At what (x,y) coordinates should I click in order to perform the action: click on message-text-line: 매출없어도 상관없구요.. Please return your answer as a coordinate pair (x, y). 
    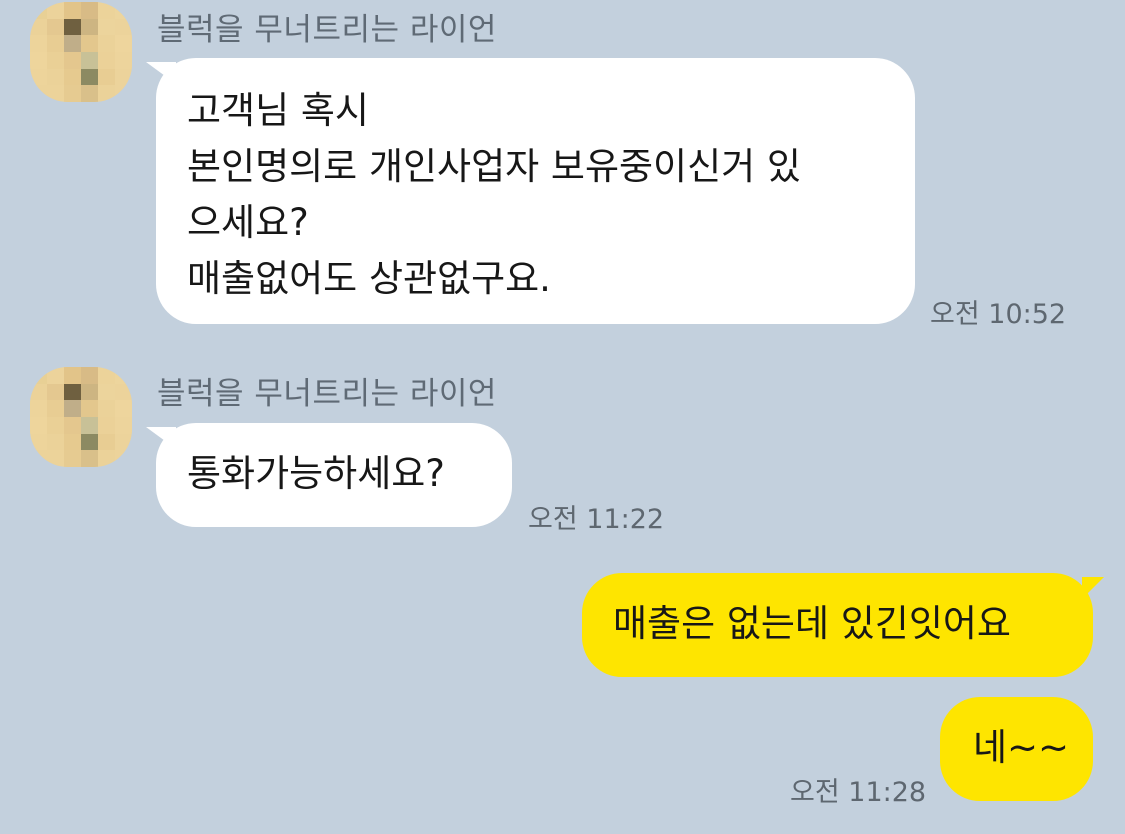
    Looking at the image, I should click on (369, 278).